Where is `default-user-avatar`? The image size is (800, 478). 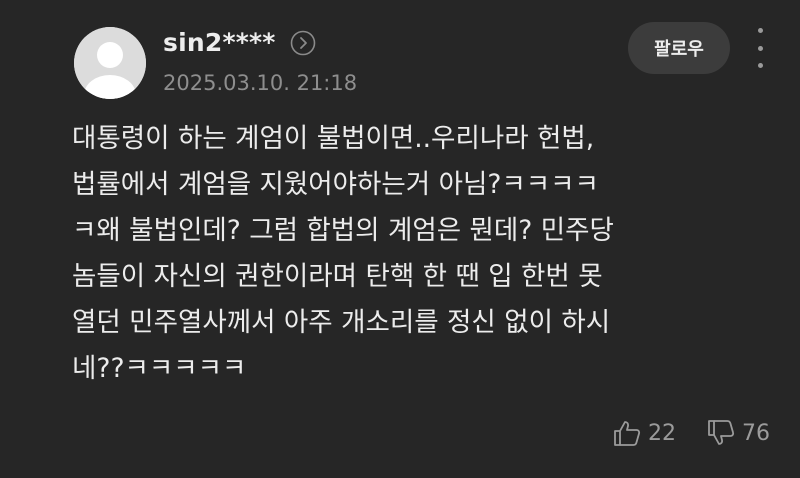 default-user-avatar is located at coordinates (110, 63).